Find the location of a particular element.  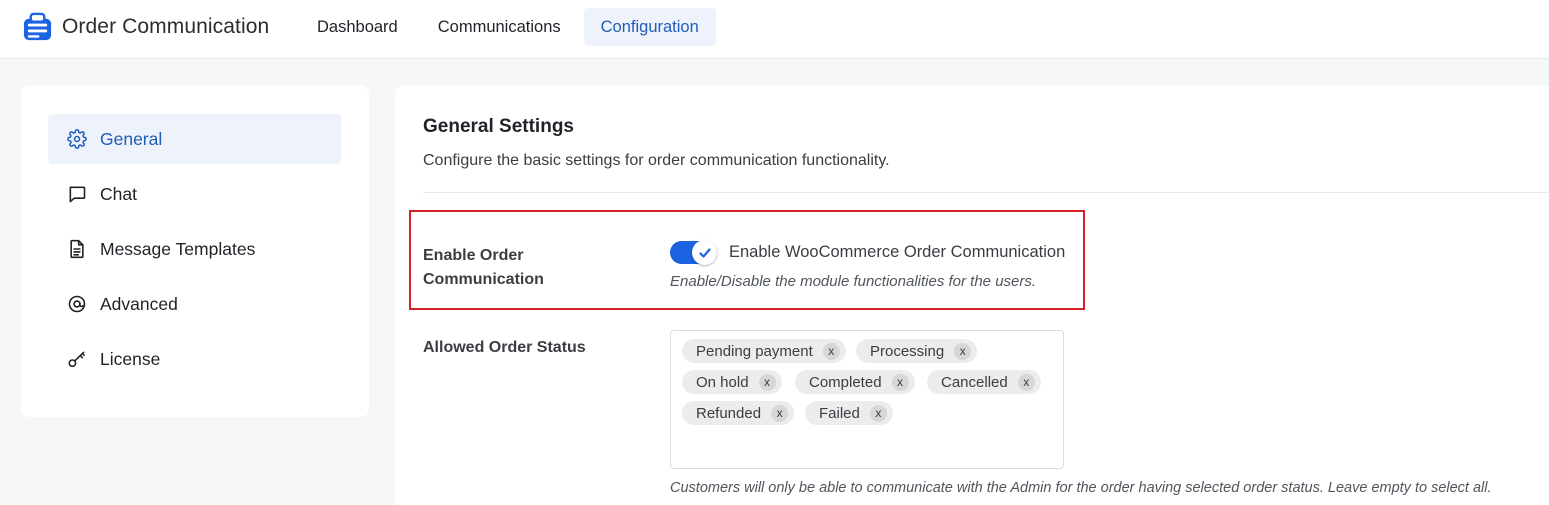

status-tag-on-hold: On hold x is located at coordinates (732, 382).